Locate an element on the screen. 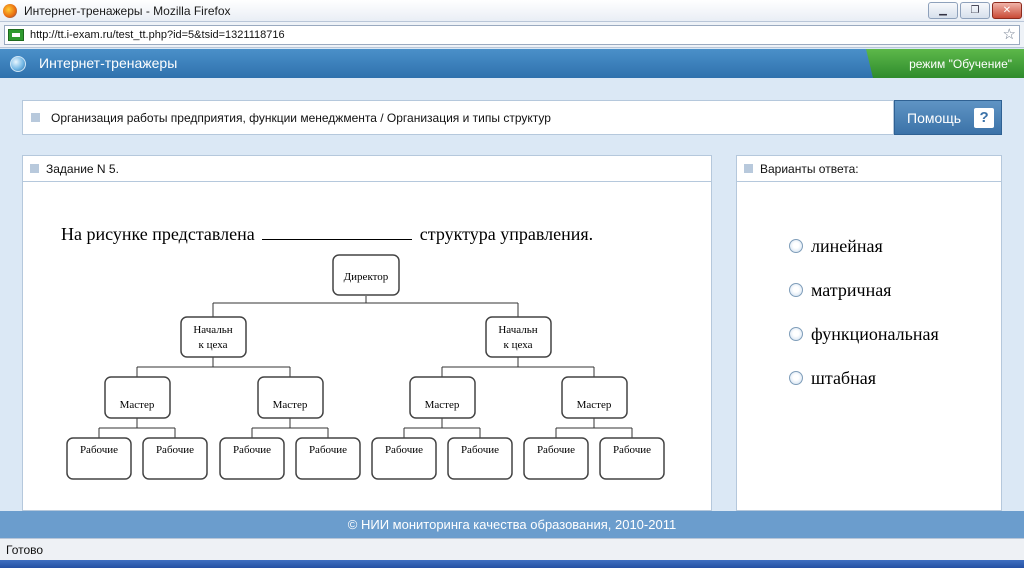  window-controls: ▁ ❐ ✕ is located at coordinates (975, 10).